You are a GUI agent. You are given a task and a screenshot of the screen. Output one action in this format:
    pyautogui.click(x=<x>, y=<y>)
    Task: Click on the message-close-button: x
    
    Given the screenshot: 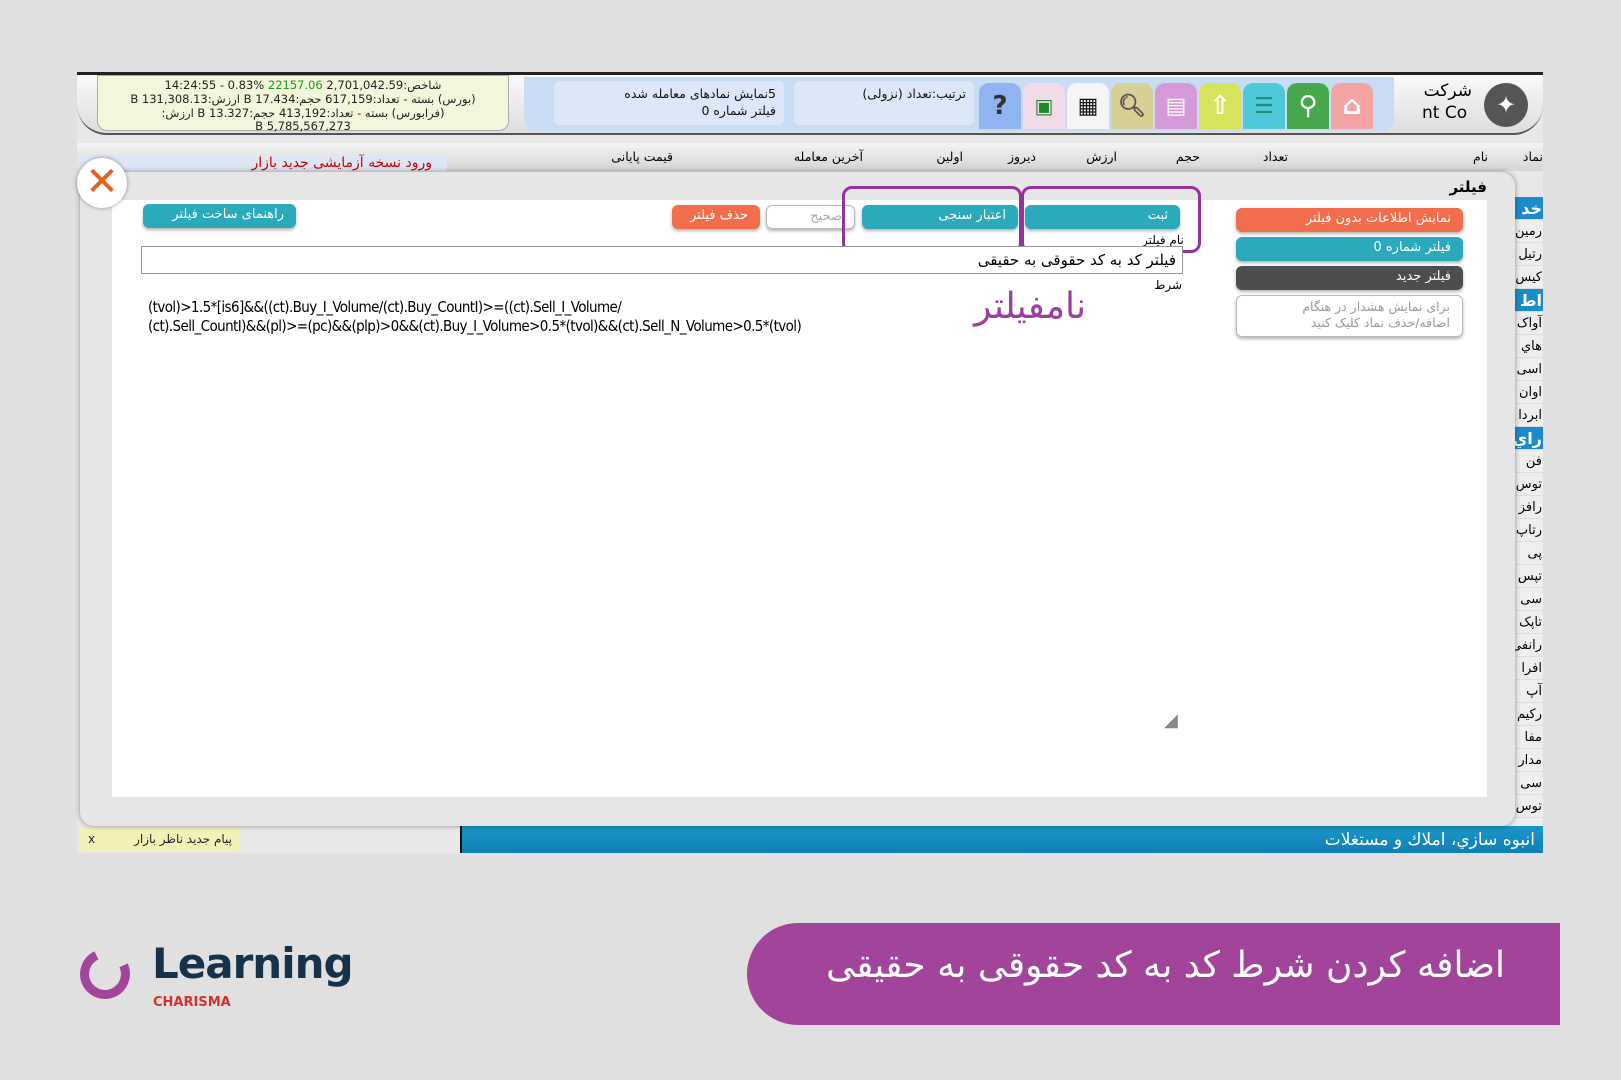 What is the action you would take?
    pyautogui.click(x=91, y=840)
    